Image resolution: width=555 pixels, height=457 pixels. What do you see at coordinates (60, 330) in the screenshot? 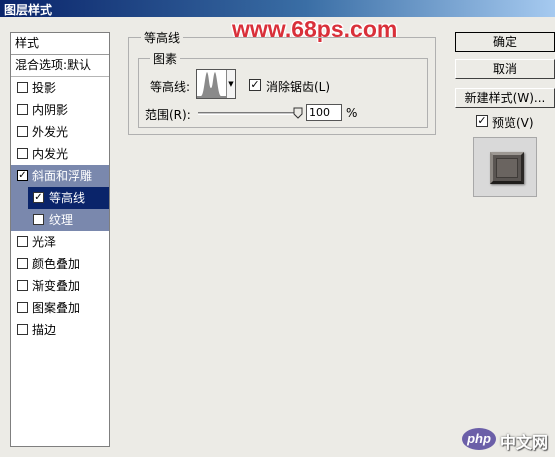
I see `style-item-stroke: 描边` at bounding box center [60, 330].